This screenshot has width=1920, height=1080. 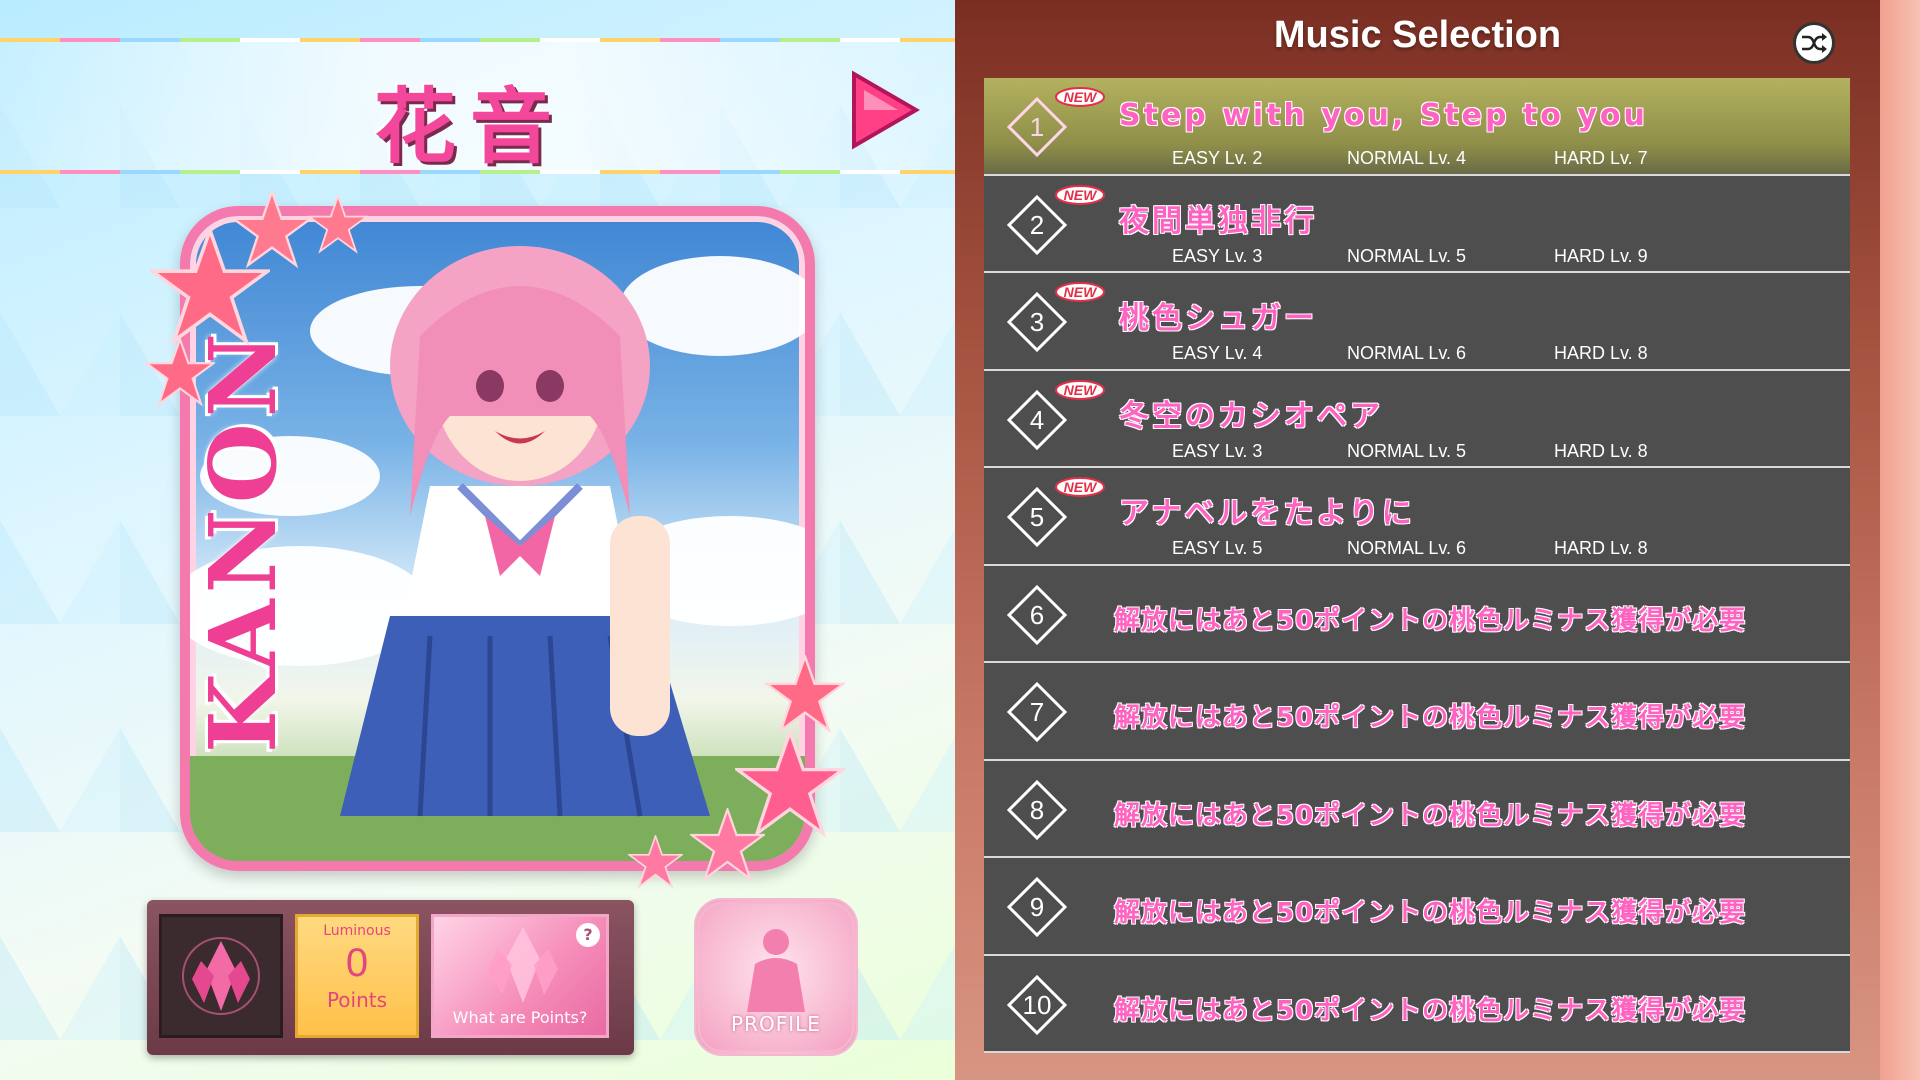 What do you see at coordinates (1037, 907) in the screenshot?
I see `song-number-badge: 9` at bounding box center [1037, 907].